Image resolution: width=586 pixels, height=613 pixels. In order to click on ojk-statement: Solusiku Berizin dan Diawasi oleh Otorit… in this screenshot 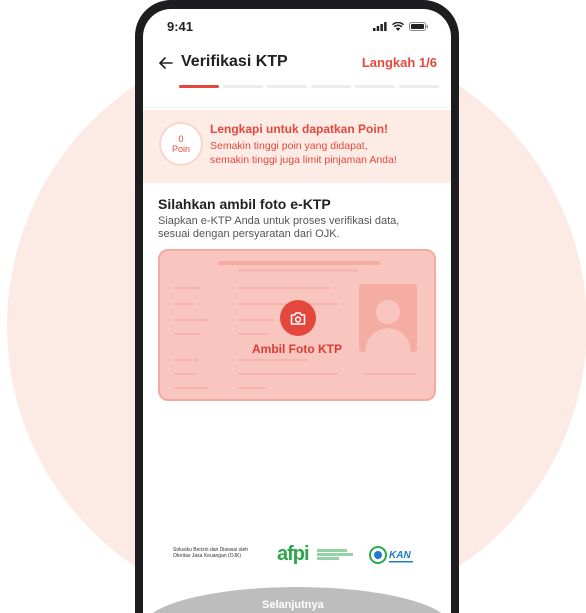, I will do `click(211, 553)`.